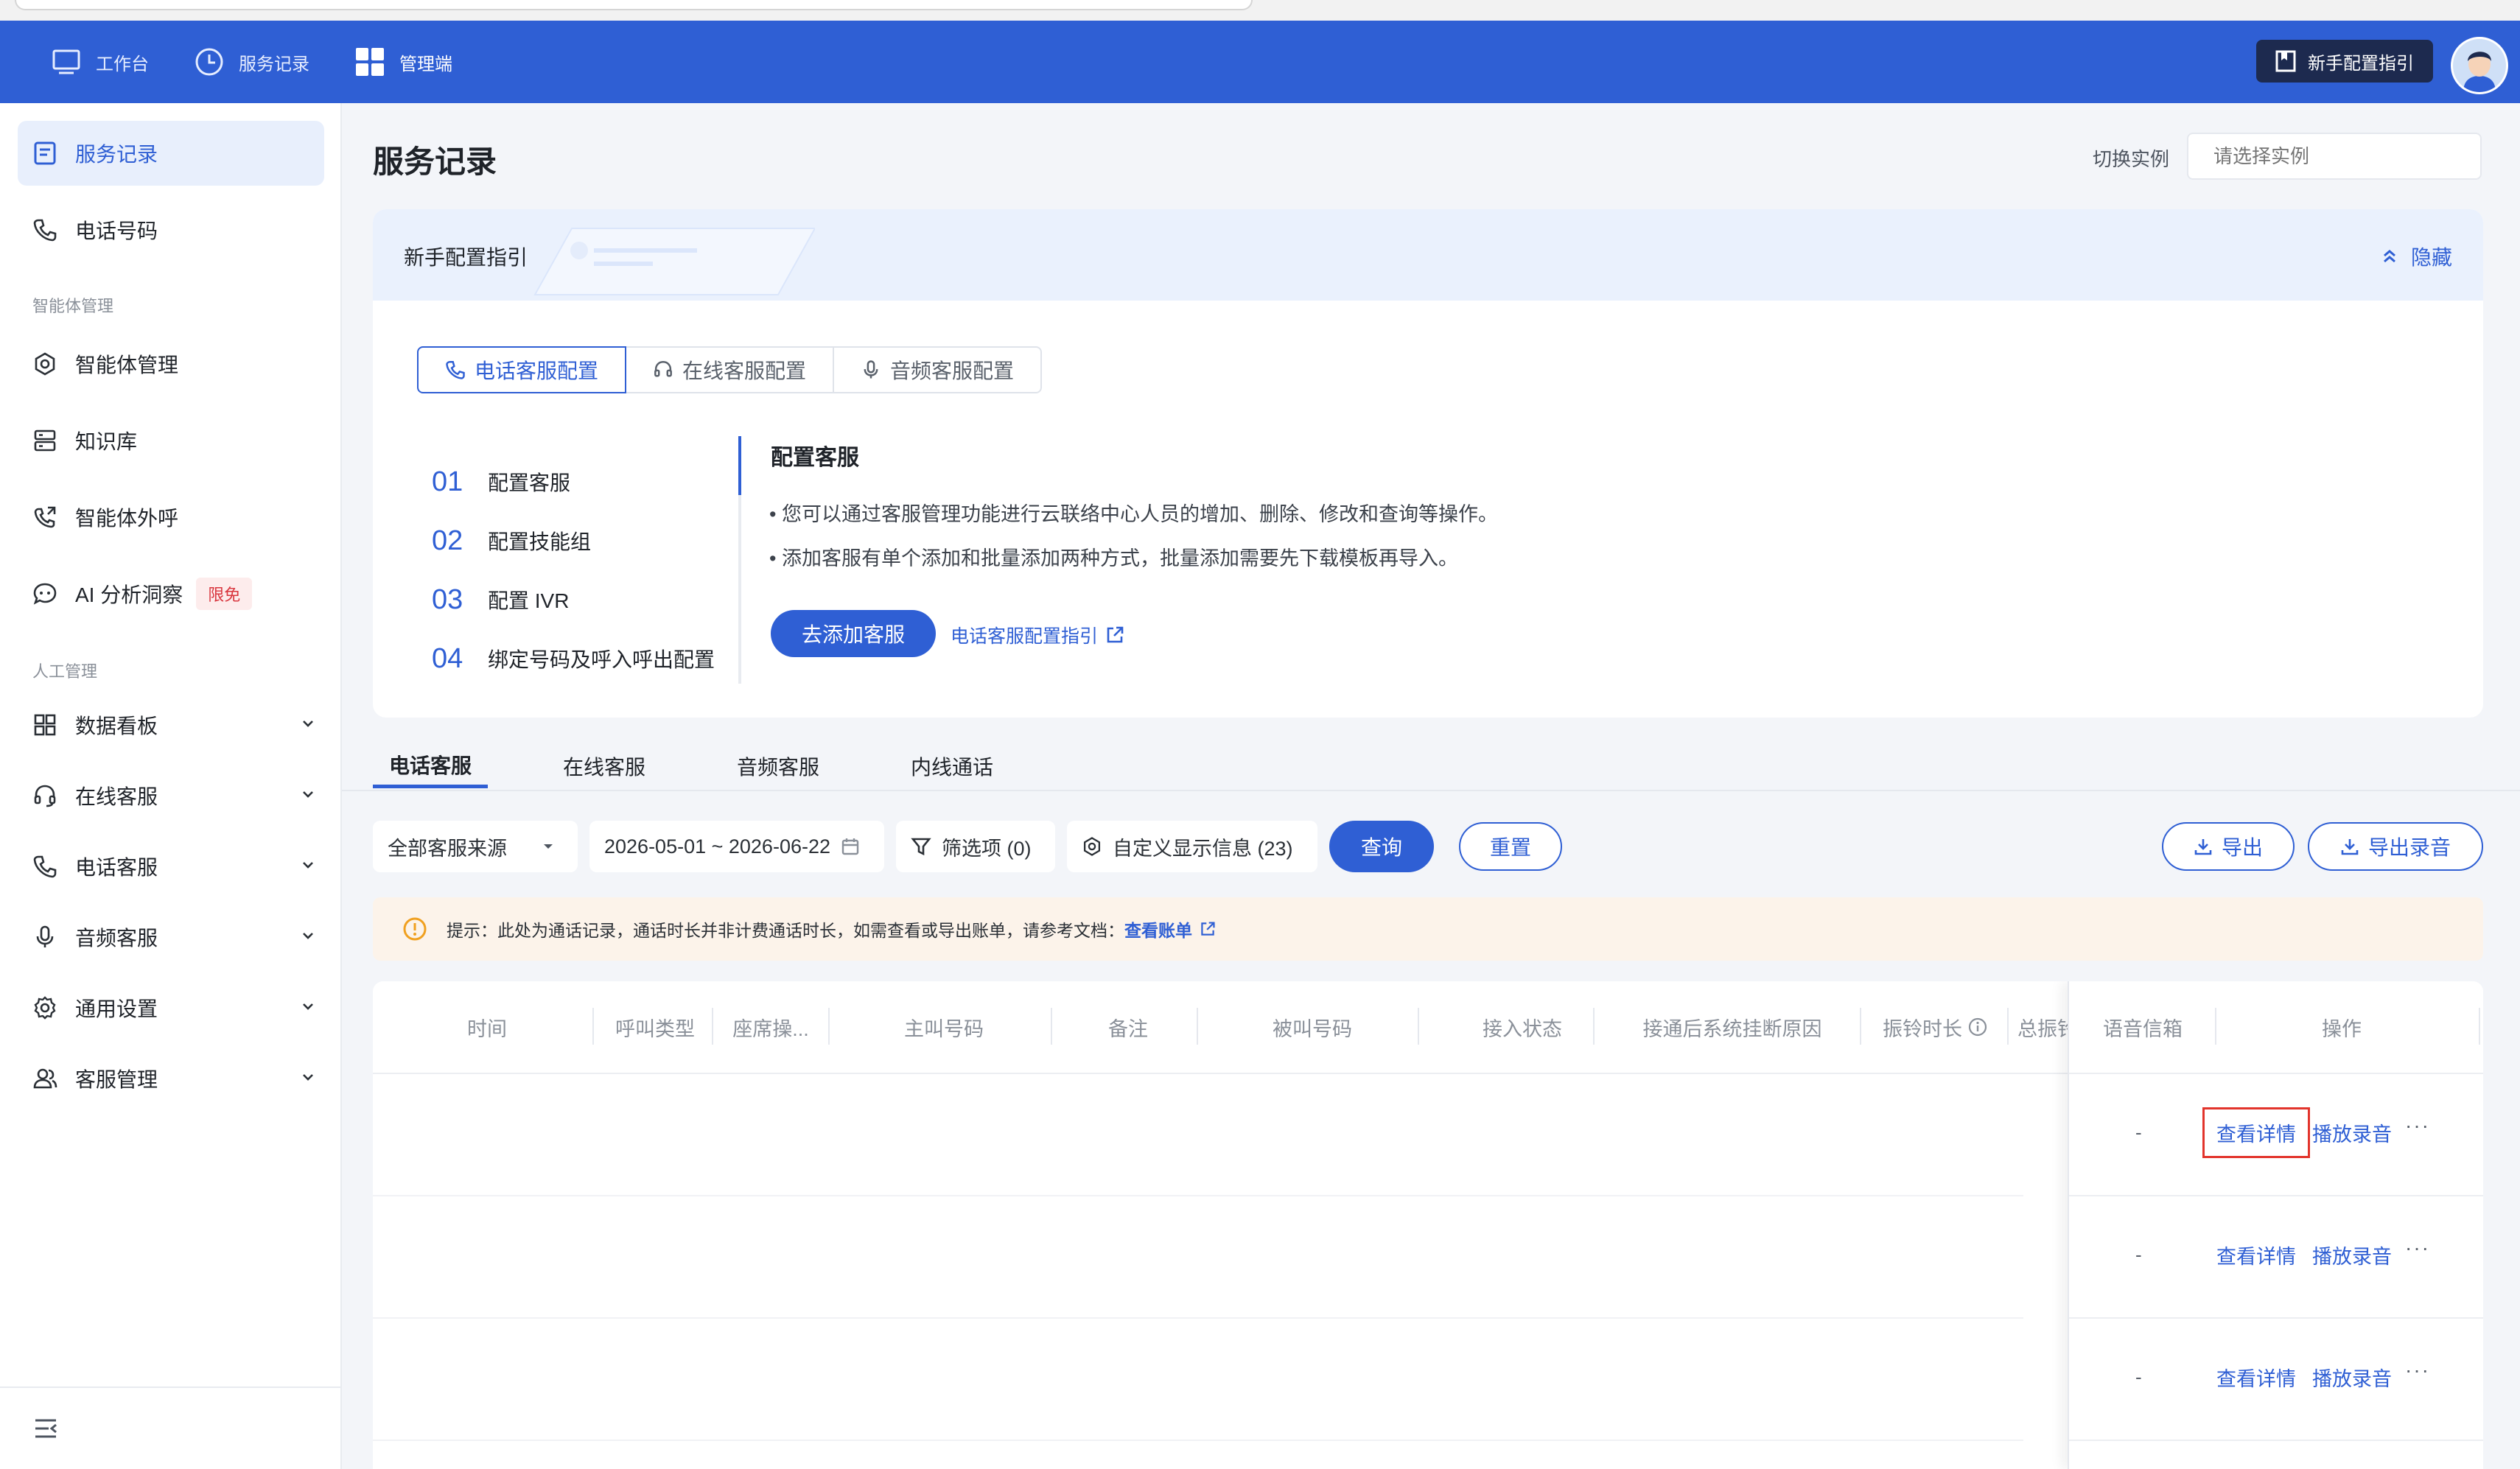 The width and height of the screenshot is (2520, 1469). What do you see at coordinates (116, 867) in the screenshot?
I see `sidebar-item-label: 电话客服` at bounding box center [116, 867].